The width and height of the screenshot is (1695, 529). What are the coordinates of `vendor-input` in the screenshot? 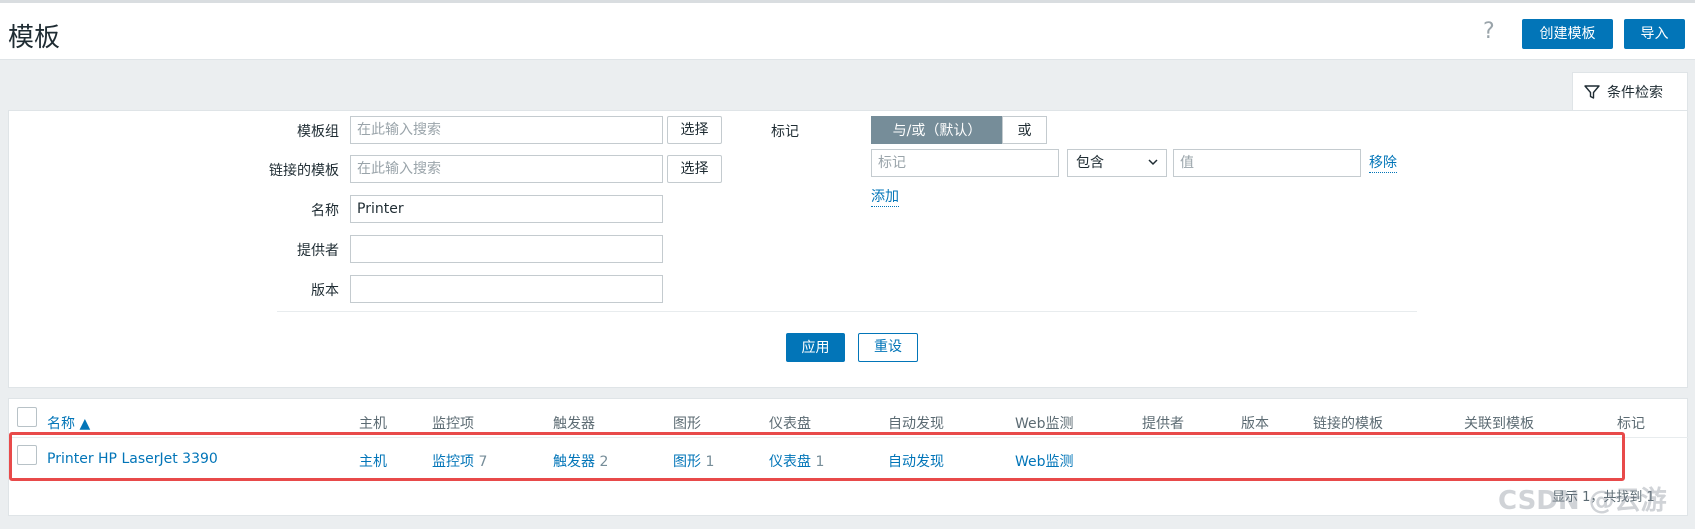 It's located at (506, 249).